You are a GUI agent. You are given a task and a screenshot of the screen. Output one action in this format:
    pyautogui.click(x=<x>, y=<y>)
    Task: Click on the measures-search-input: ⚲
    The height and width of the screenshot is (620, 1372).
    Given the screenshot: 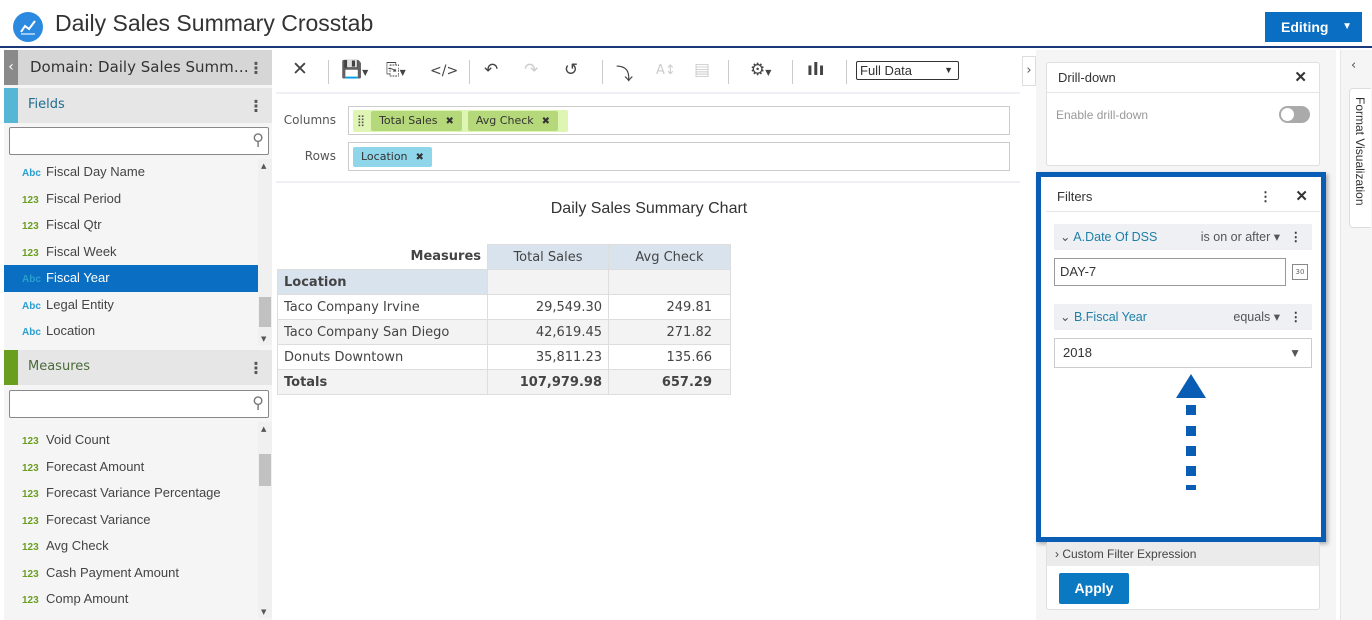 What is the action you would take?
    pyautogui.click(x=139, y=404)
    